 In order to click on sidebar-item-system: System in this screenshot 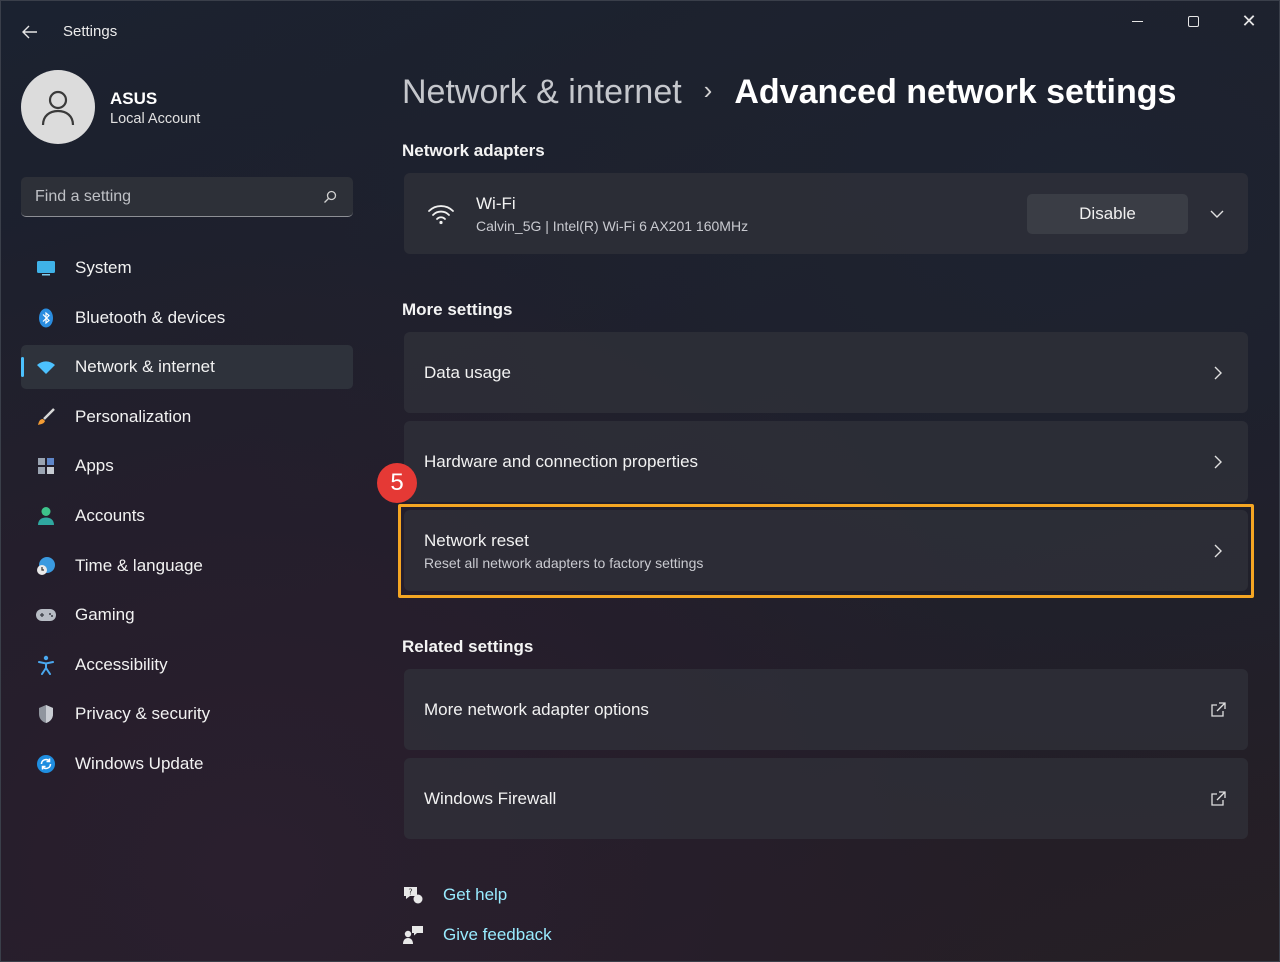, I will do `click(187, 268)`.